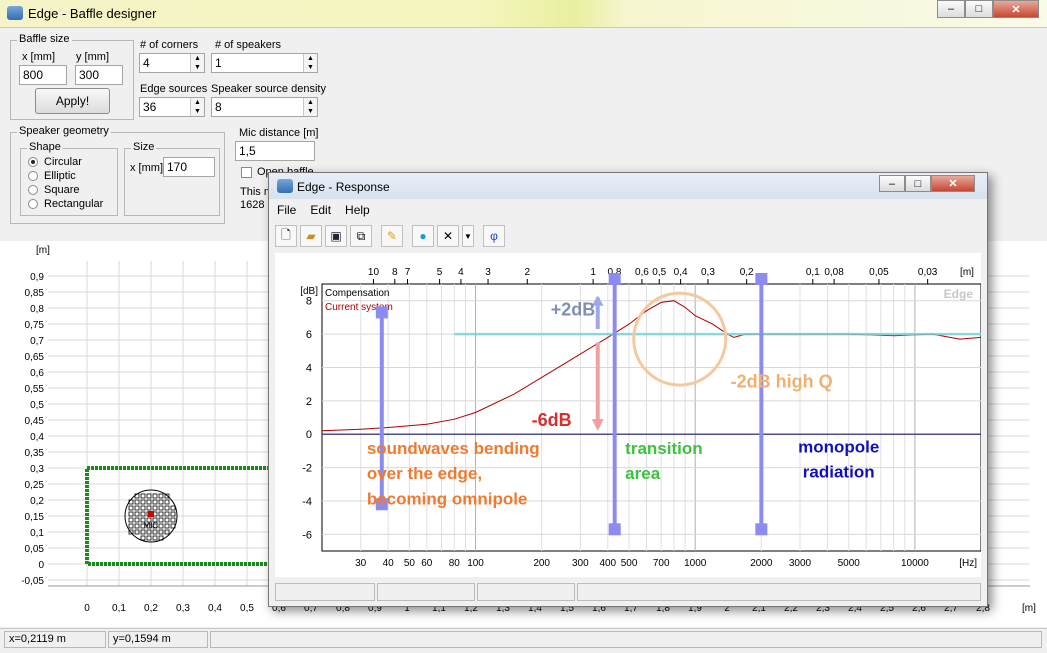 The height and width of the screenshot is (653, 1047). I want to click on x-tick-label: 50, so click(410, 563).